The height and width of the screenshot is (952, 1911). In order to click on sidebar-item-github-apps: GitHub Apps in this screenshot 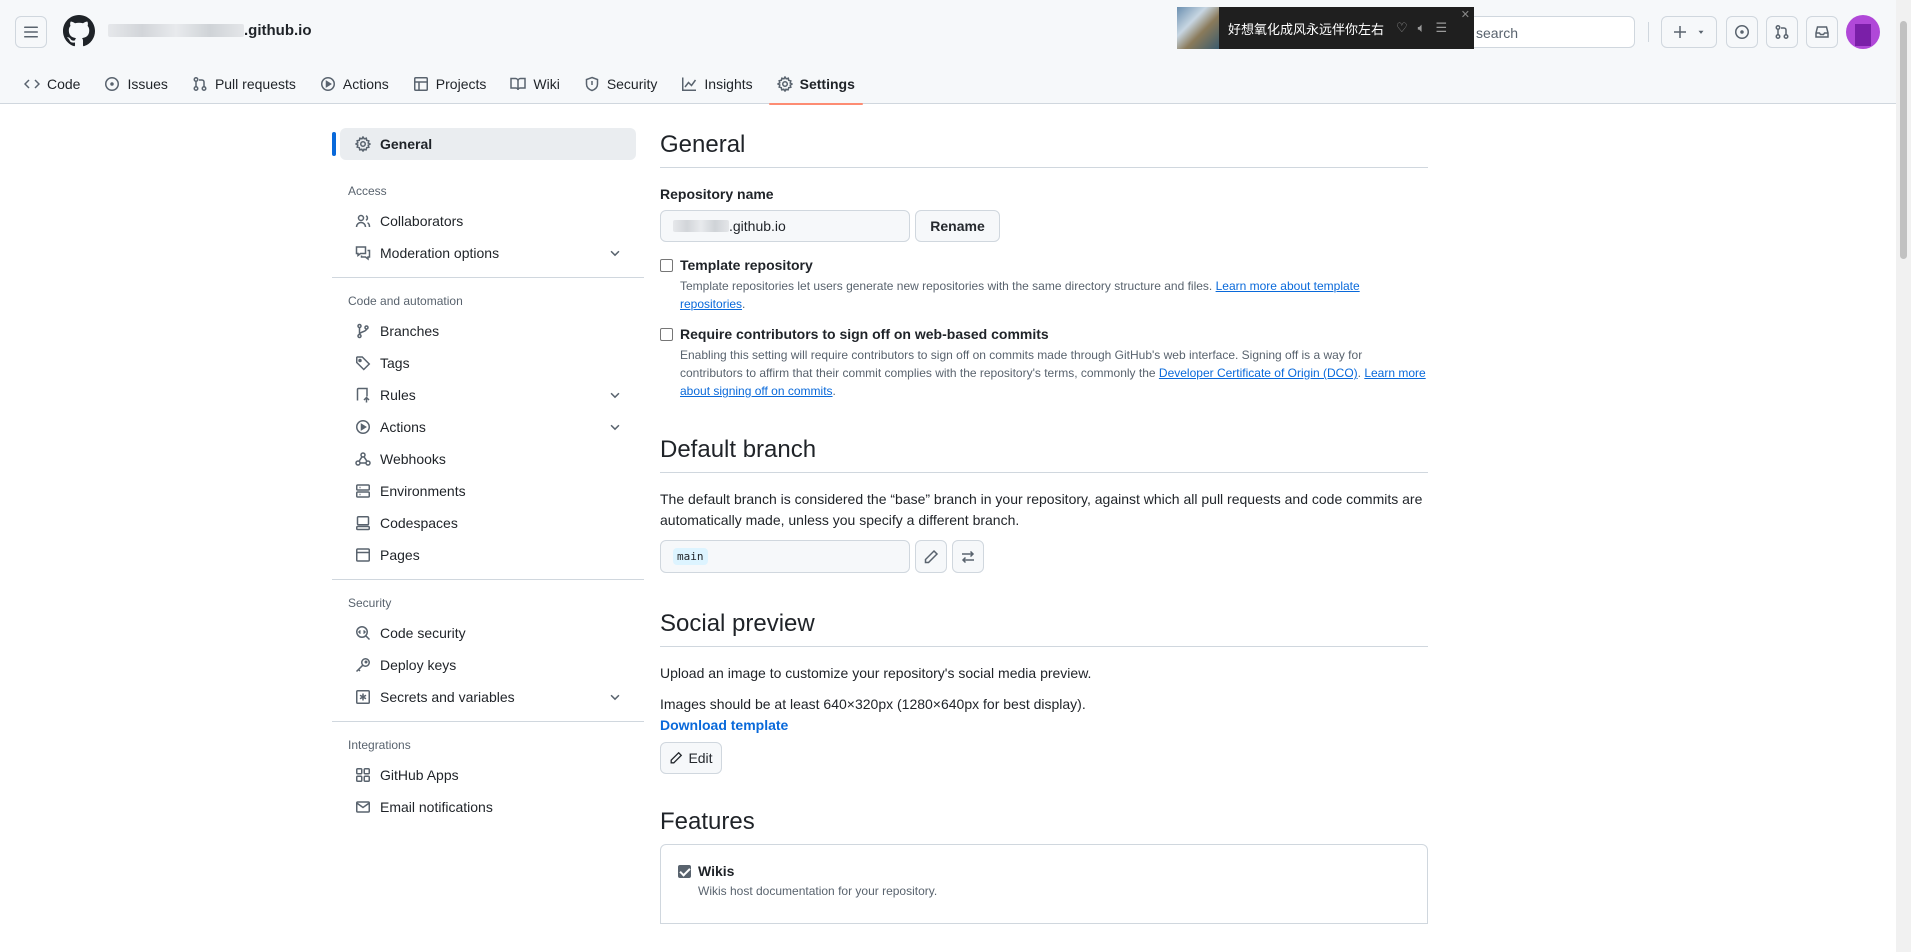, I will do `click(488, 775)`.